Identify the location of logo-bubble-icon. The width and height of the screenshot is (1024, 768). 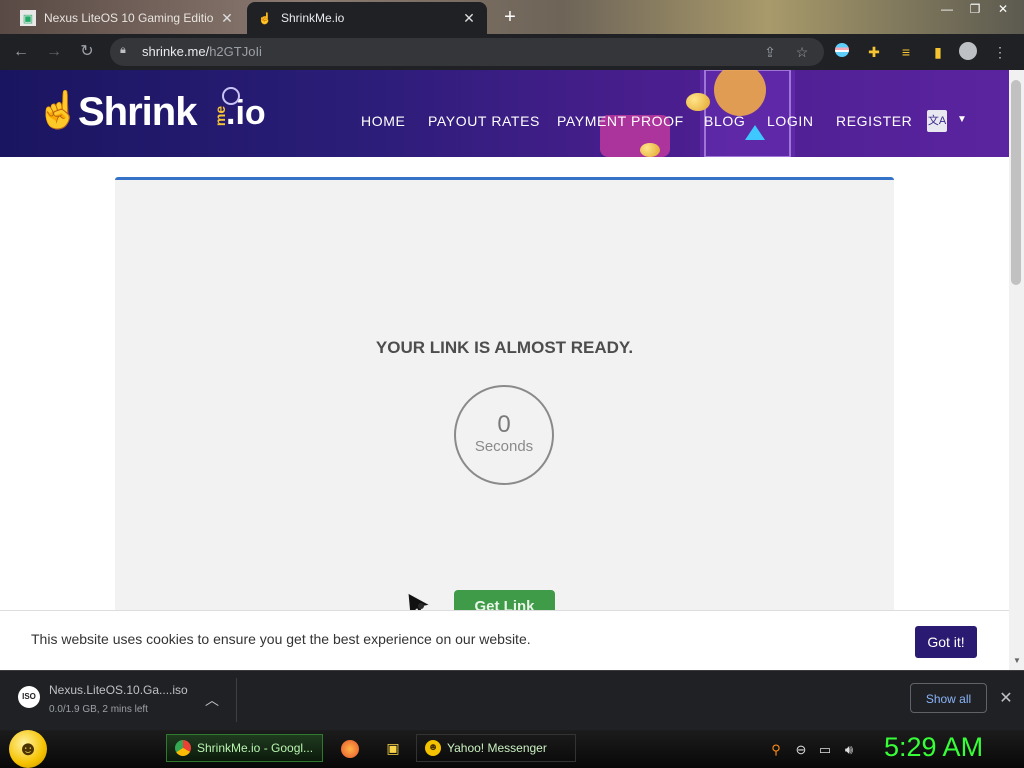
(231, 96).